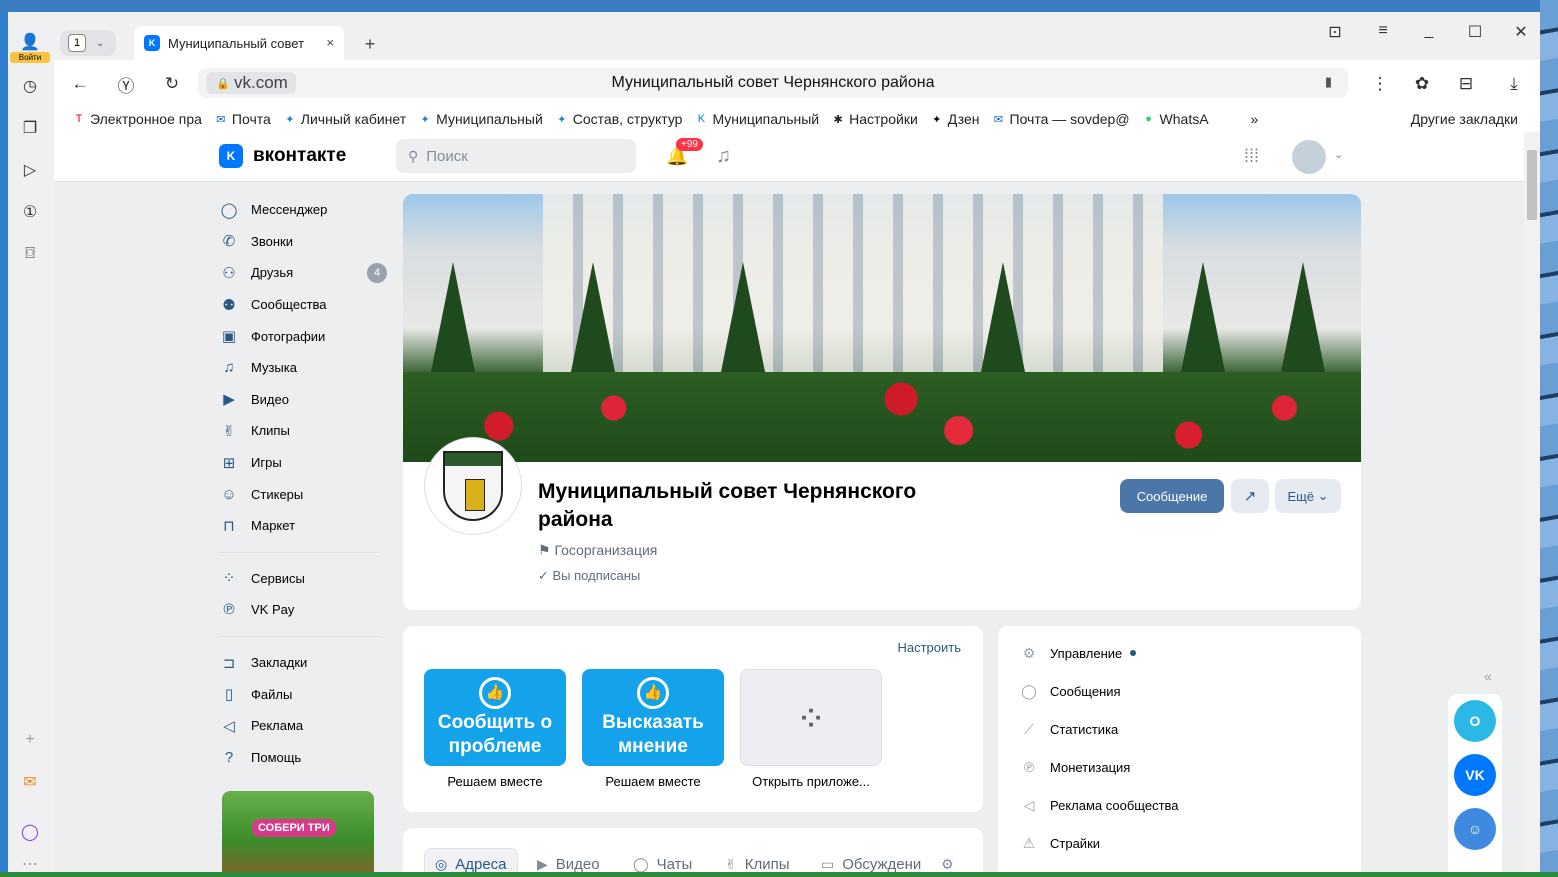 This screenshot has height=877, width=1558. I want to click on configure-link: Настроить, so click(929, 647).